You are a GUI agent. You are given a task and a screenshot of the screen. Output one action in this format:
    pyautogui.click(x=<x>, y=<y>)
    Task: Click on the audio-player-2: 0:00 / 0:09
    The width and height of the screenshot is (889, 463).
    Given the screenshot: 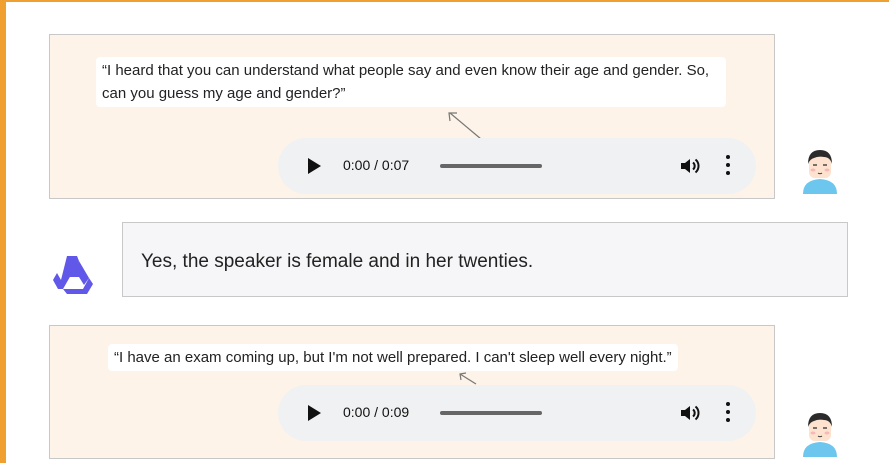 What is the action you would take?
    pyautogui.click(x=517, y=413)
    